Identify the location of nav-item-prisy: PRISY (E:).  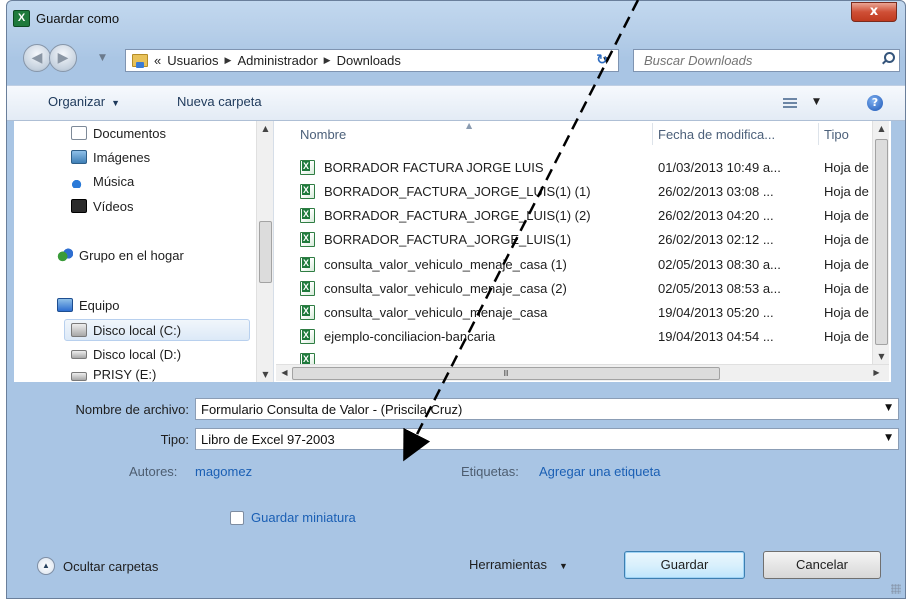
(113, 374).